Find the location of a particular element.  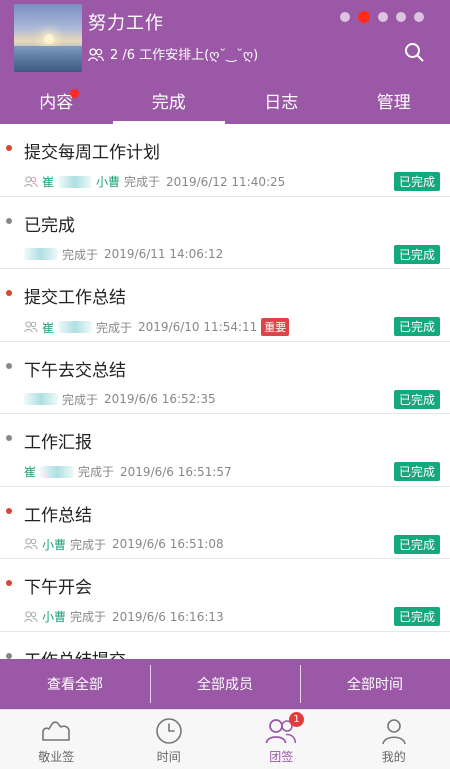

tab-log: 日志 is located at coordinates (281, 100).